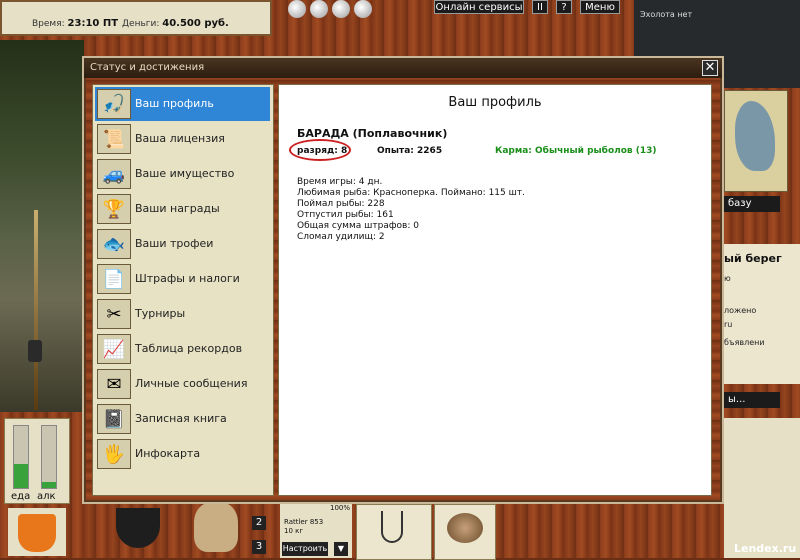 Image resolution: width=800 pixels, height=560 pixels. Describe the element at coordinates (114, 244) in the screenshot. I see `fish-icon: 🐟` at that location.